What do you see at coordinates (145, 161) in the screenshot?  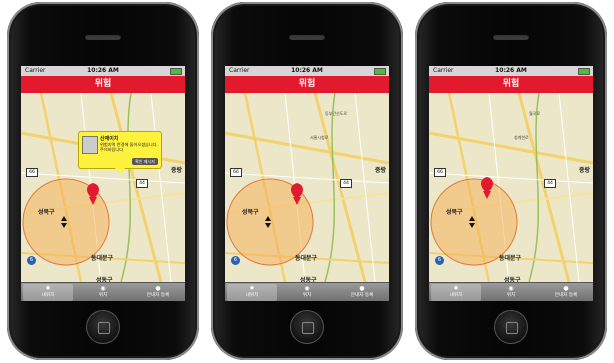 I see `popup-confirm-button: 확인 메시지` at bounding box center [145, 161].